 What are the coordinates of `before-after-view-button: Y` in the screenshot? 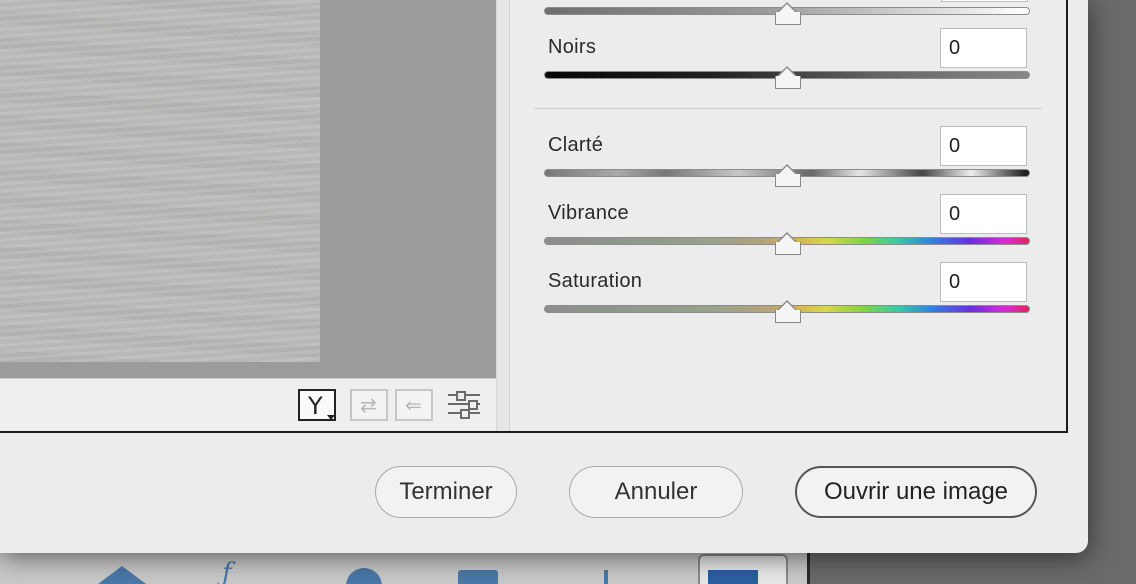 It's located at (317, 405).